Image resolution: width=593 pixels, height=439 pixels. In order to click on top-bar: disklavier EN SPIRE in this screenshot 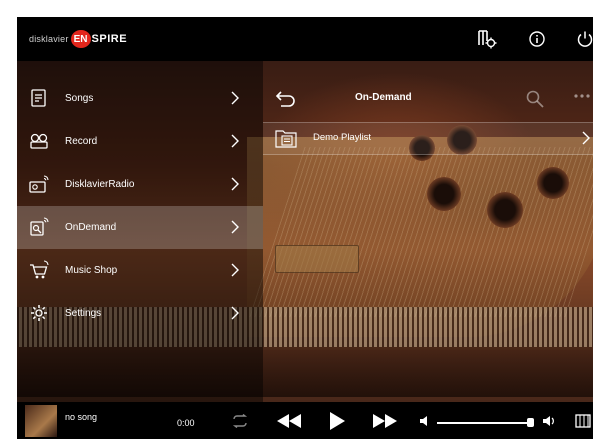, I will do `click(305, 39)`.